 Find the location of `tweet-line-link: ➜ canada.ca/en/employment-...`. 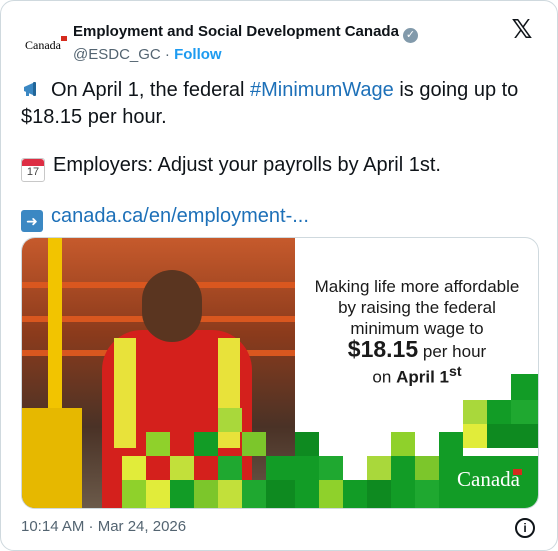

tweet-line-link: ➜ canada.ca/en/employment-... is located at coordinates (279, 217).